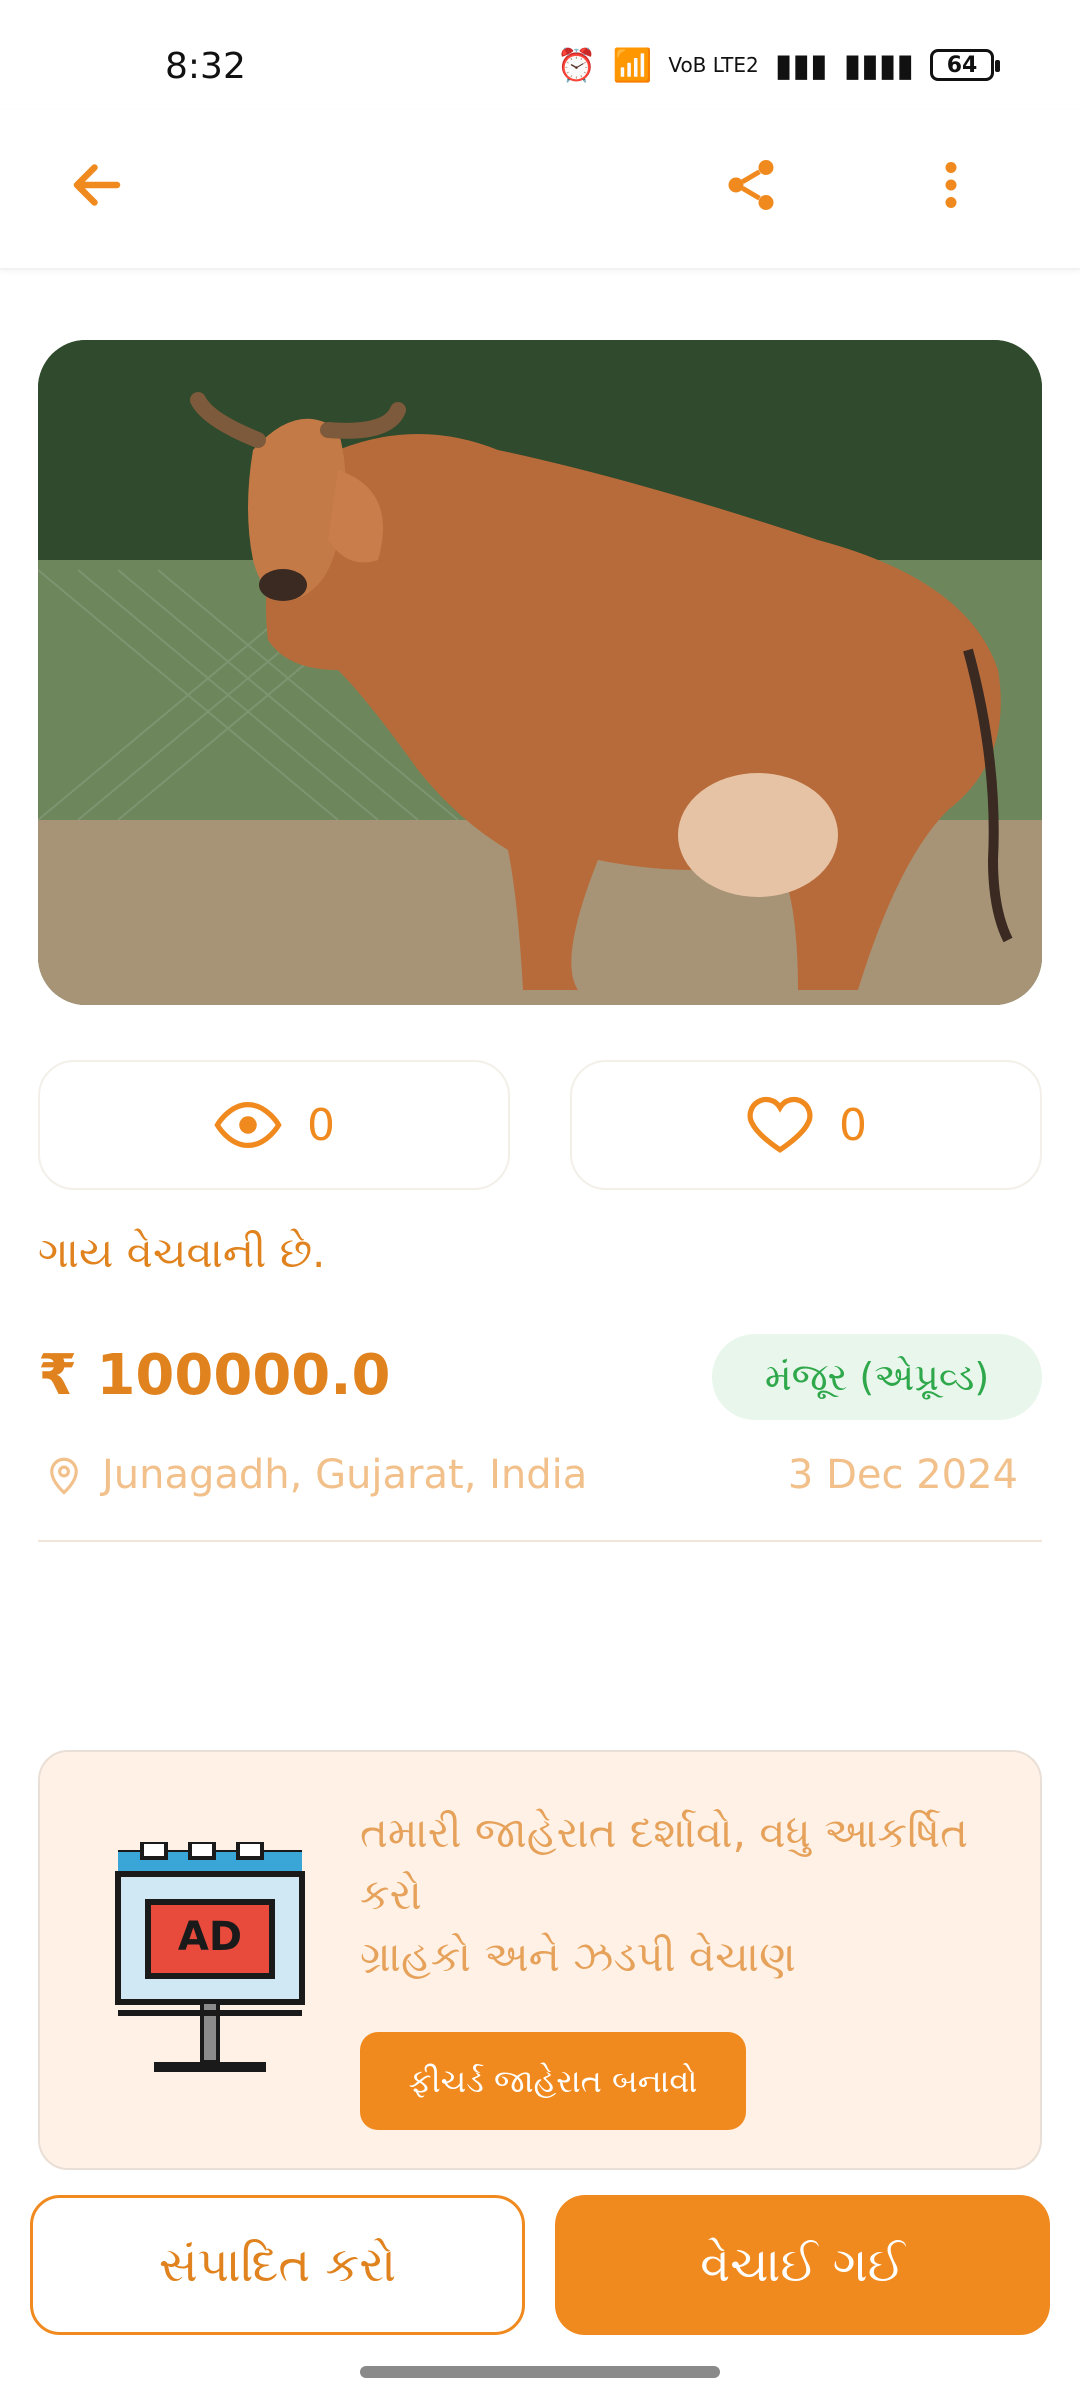 The image size is (1080, 2400). Describe the element at coordinates (321, 1125) in the screenshot. I see `views-count: 0` at that location.